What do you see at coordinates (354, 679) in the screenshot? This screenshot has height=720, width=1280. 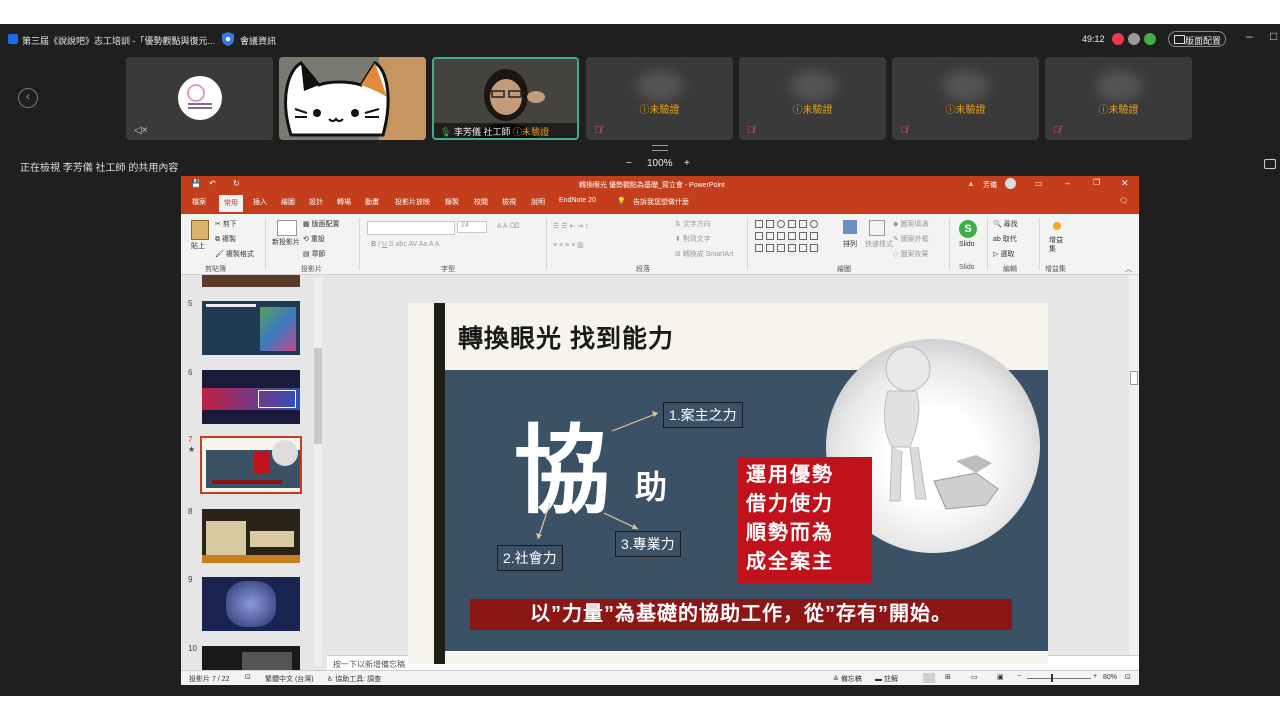 I see `accessibility-status: ♿ 協助工具: 調查` at bounding box center [354, 679].